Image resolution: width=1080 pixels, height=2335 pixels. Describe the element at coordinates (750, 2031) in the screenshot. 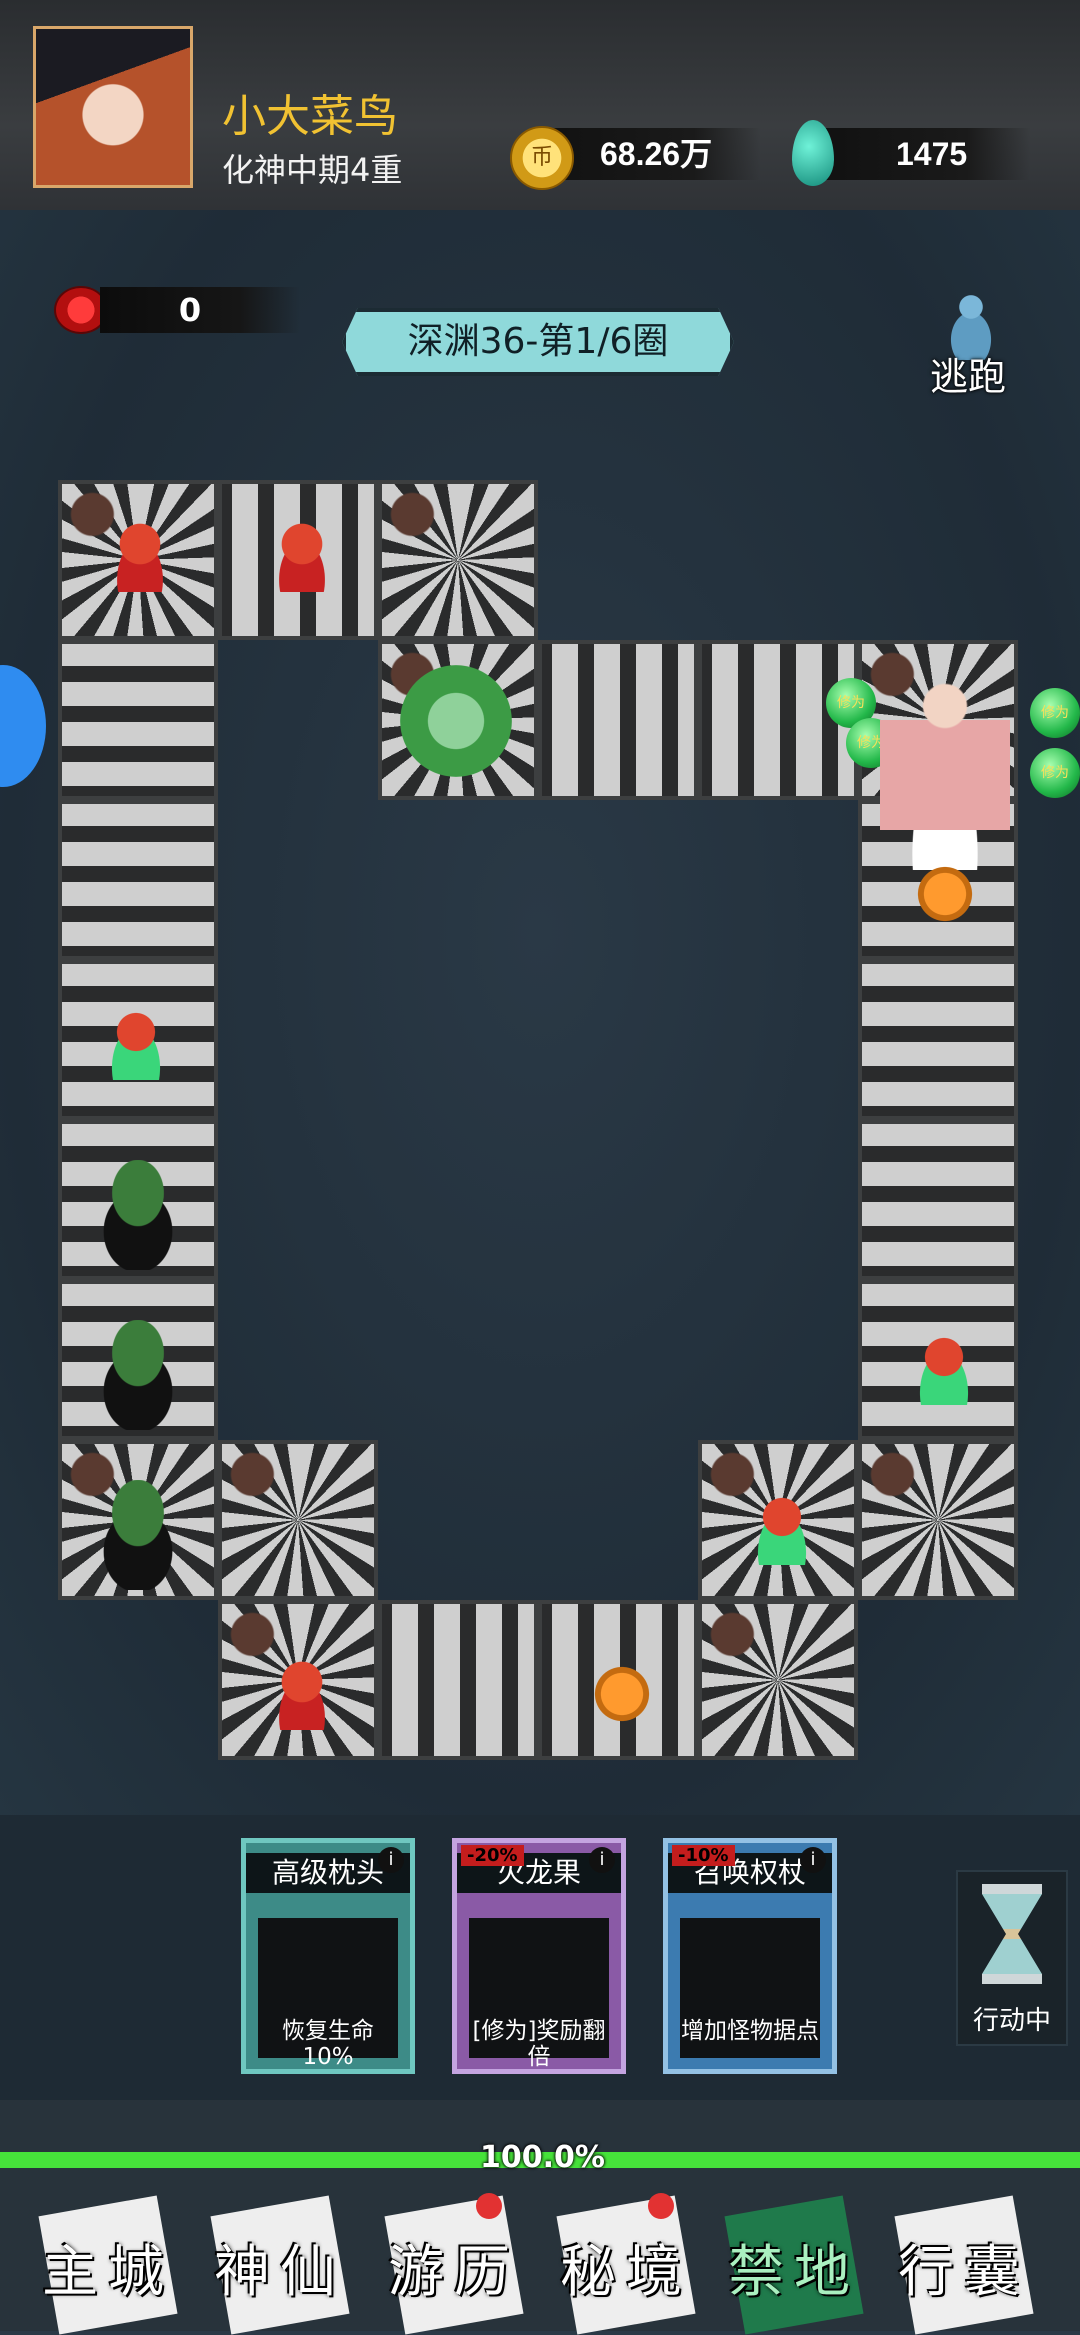

I see `card-description: 增加怪物据点` at that location.